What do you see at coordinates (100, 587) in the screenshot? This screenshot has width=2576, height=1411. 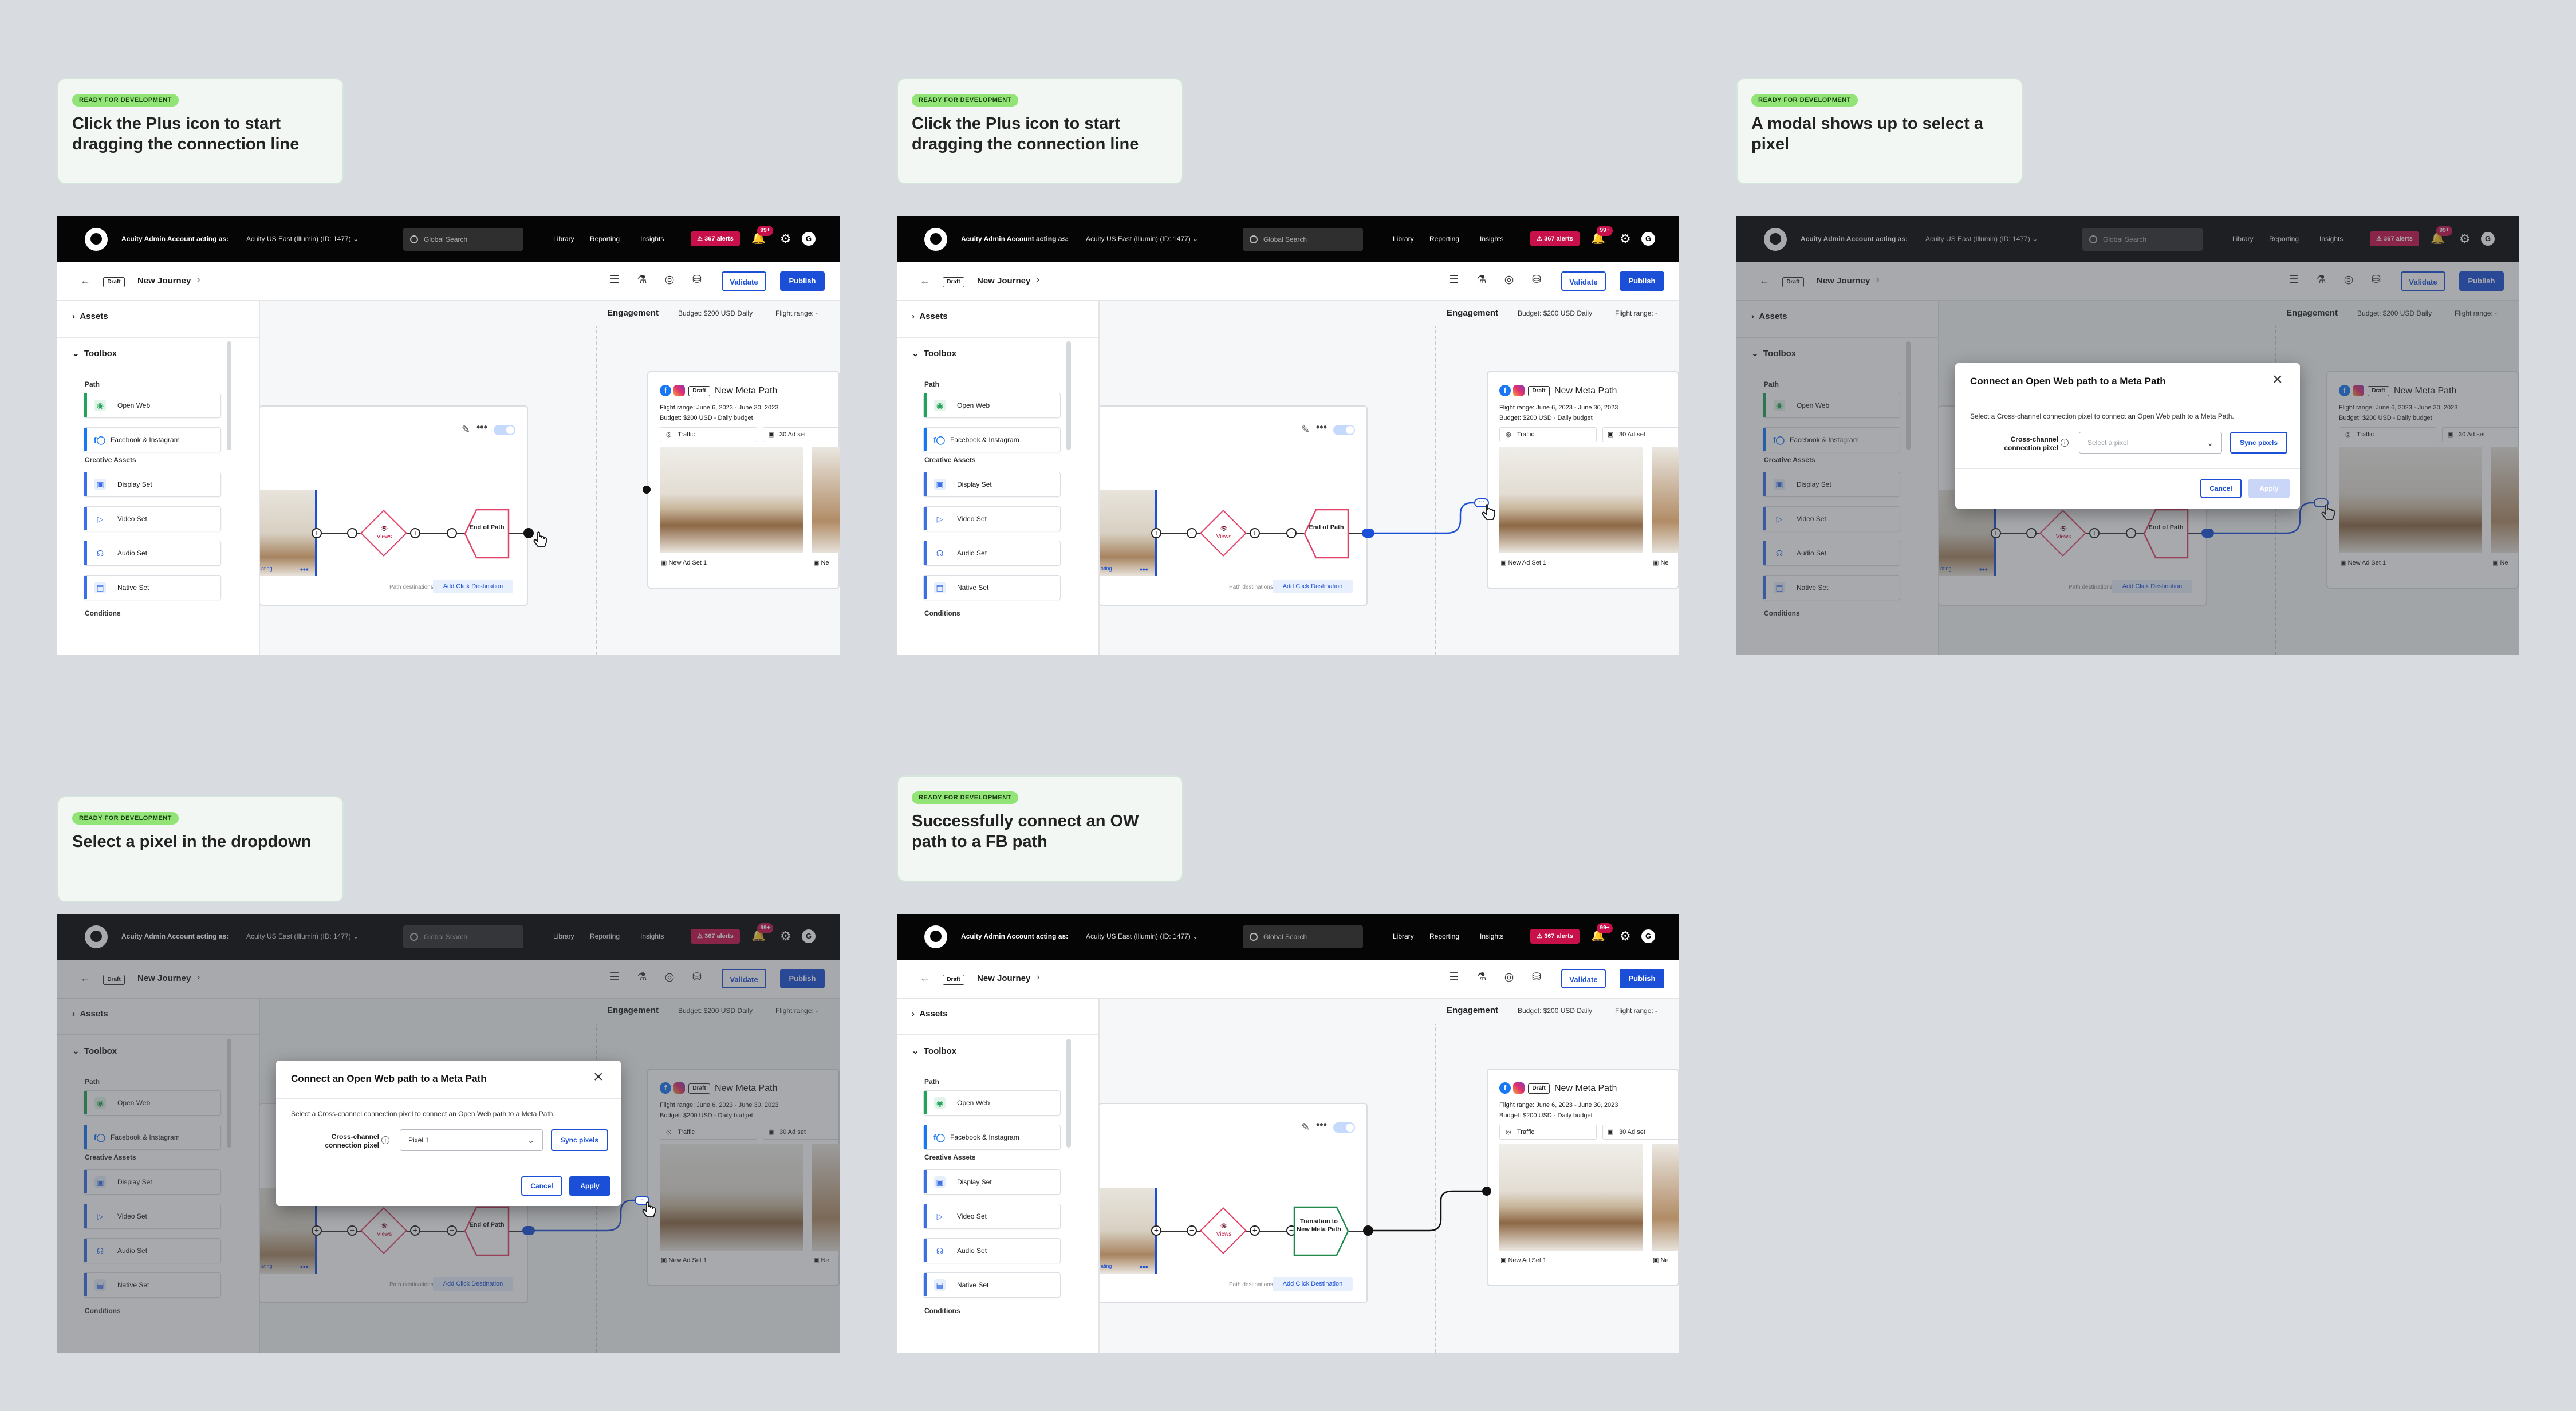 I see `native-set-icon: ▤` at bounding box center [100, 587].